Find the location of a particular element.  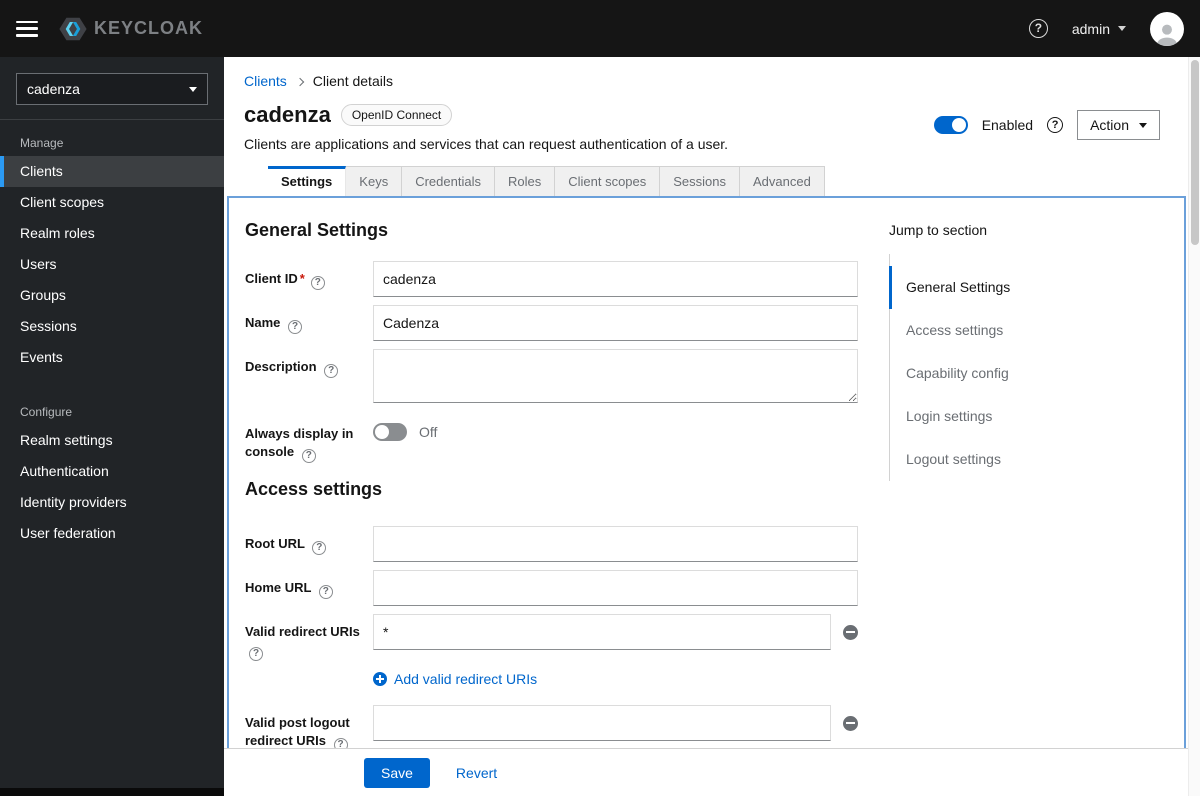

description-help-icon is located at coordinates (331, 371).